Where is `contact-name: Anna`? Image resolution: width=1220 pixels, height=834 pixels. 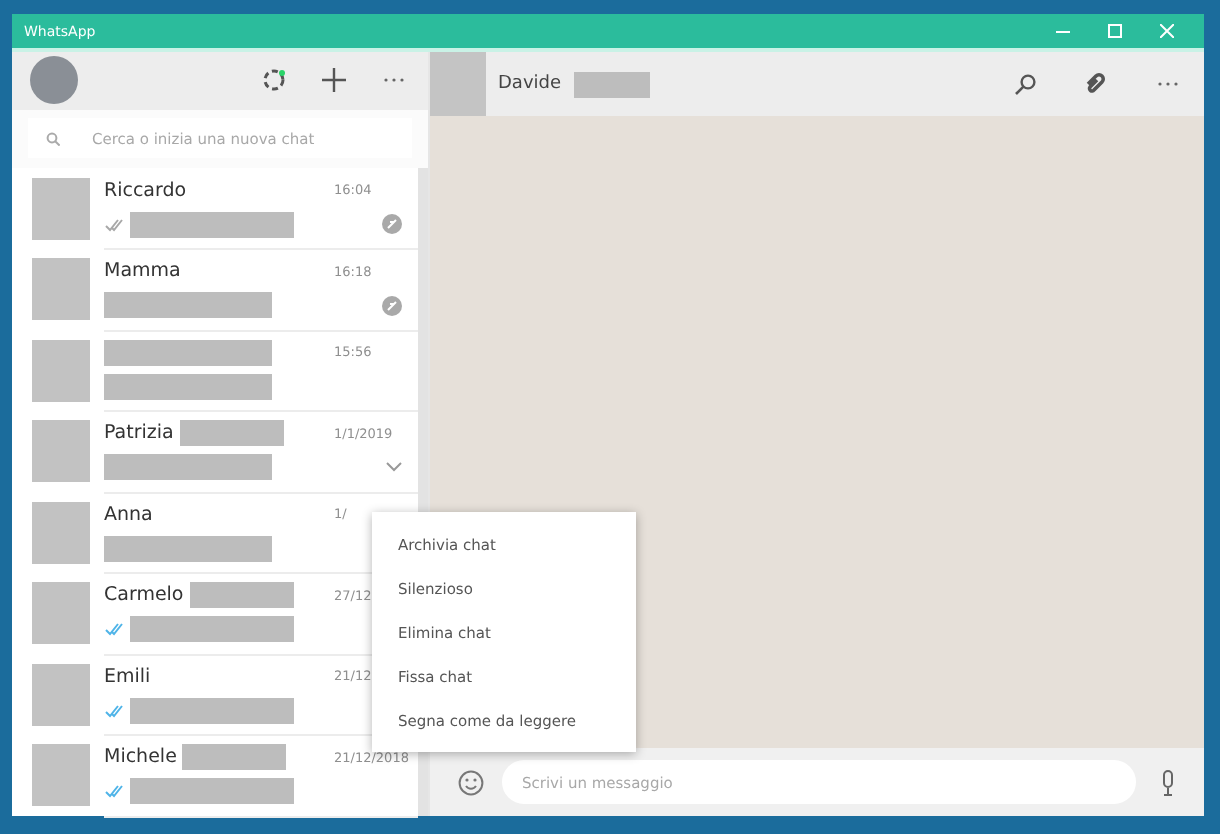 contact-name: Anna is located at coordinates (128, 514).